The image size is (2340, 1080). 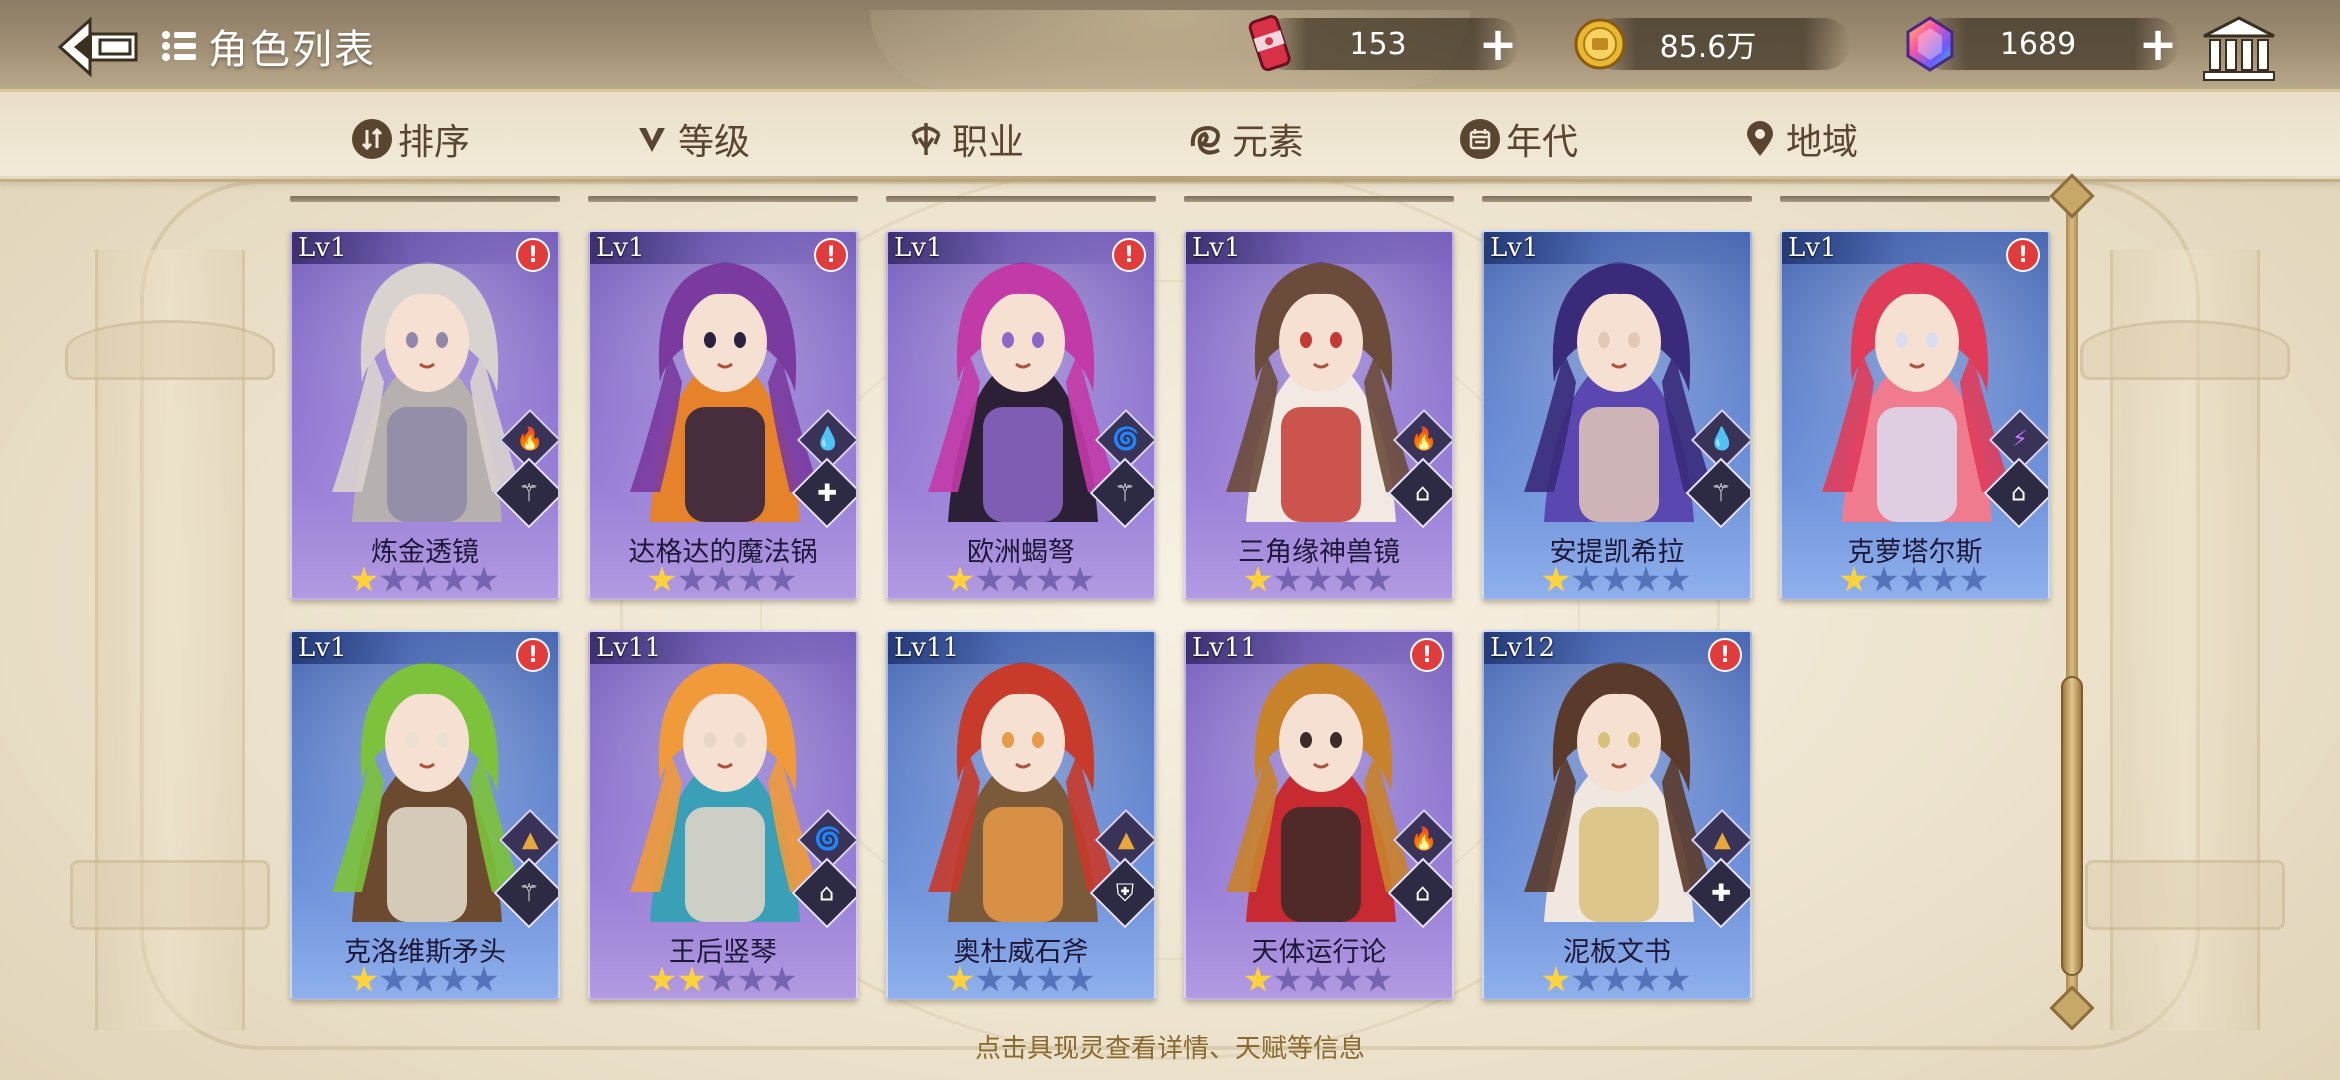 What do you see at coordinates (1319, 552) in the screenshot?
I see `character-name: 三角缘神兽镜` at bounding box center [1319, 552].